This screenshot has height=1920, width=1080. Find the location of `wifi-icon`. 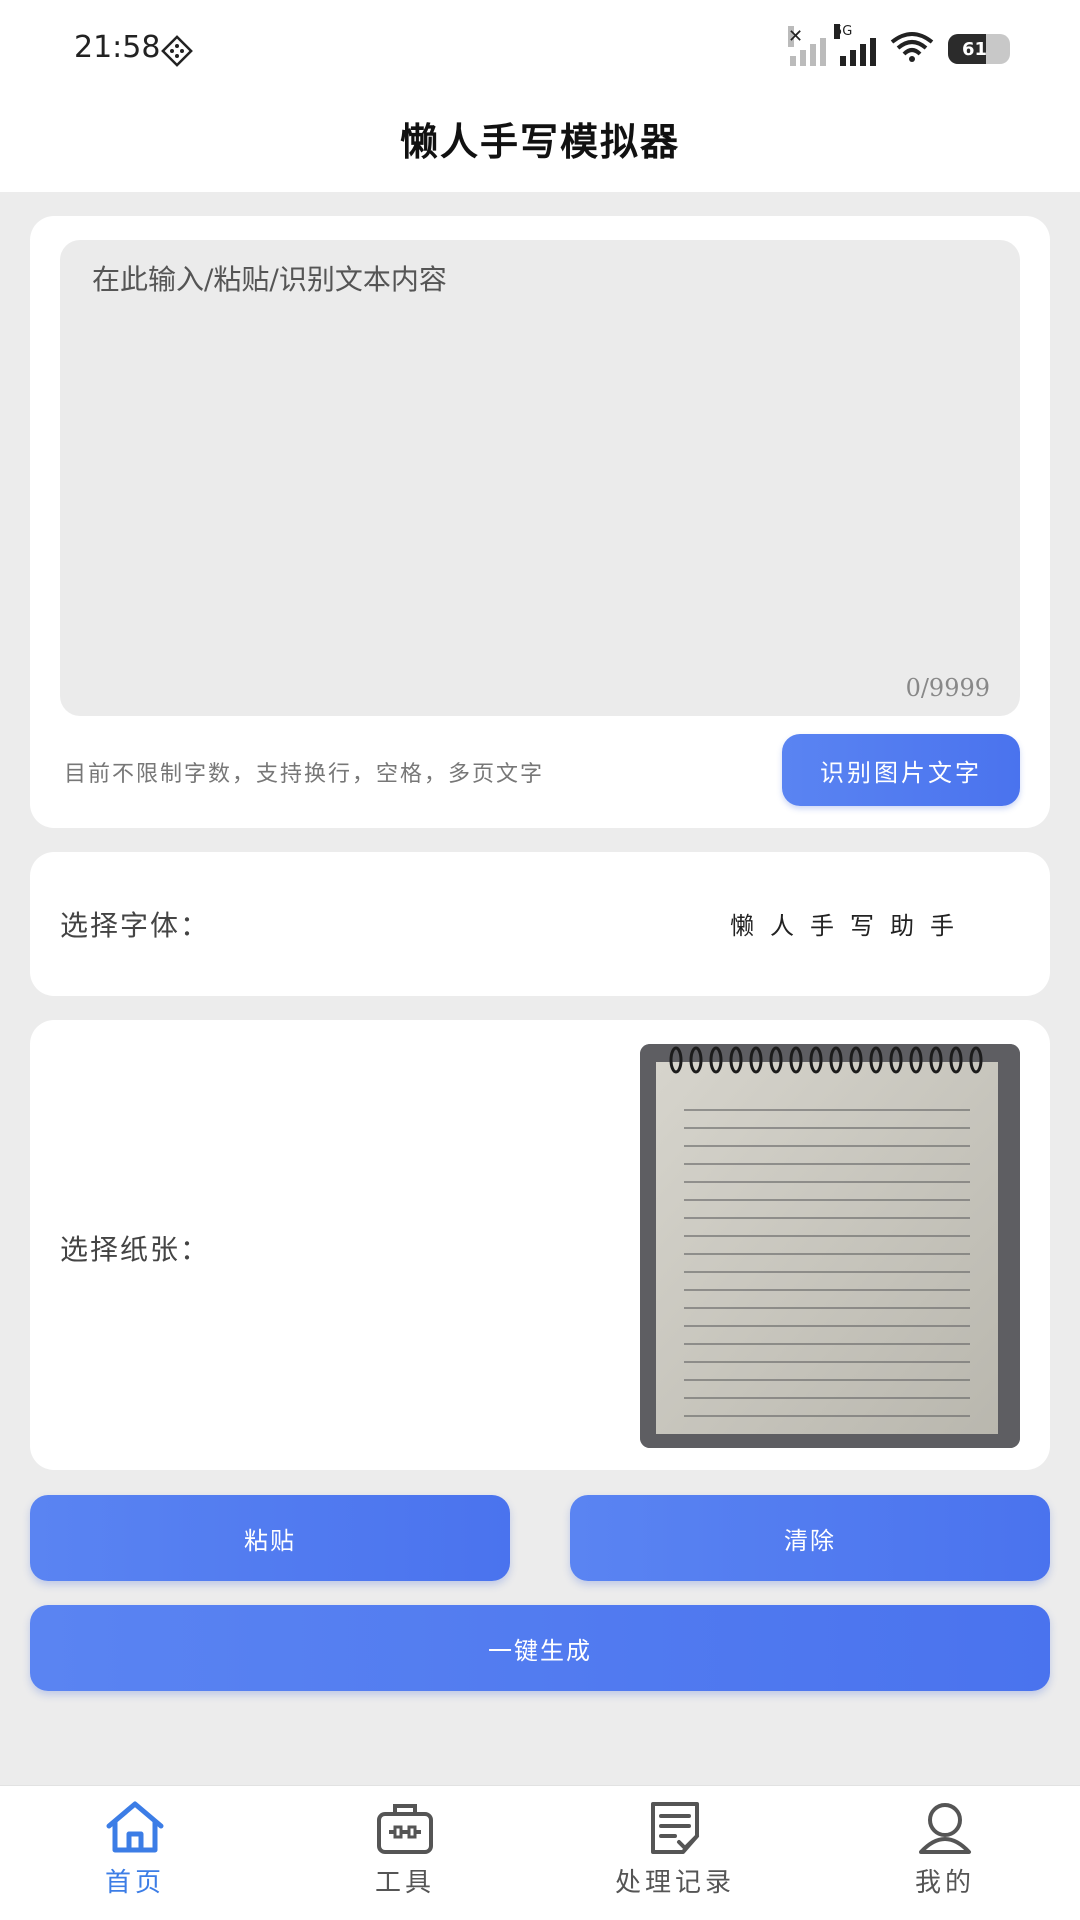

wifi-icon is located at coordinates (912, 49).